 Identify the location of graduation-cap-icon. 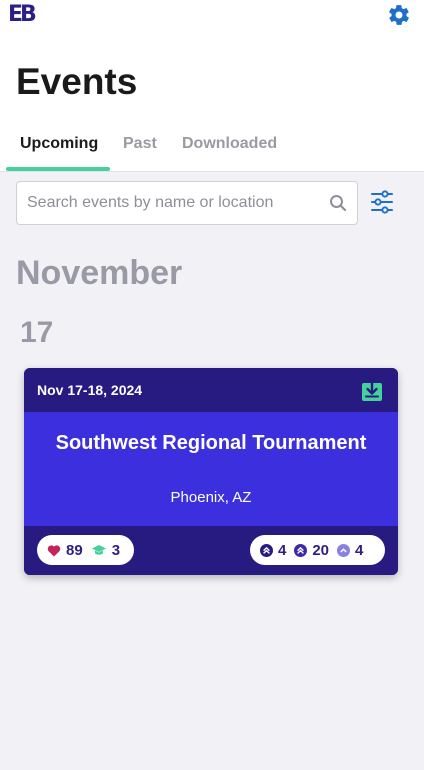
(98, 550).